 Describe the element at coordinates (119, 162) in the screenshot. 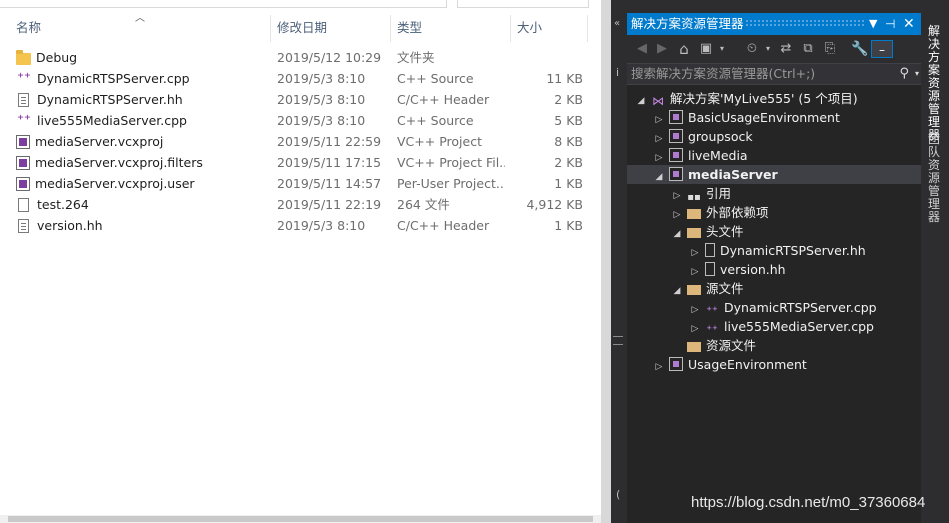

I see `file-name: mediaServer.vcxproj.filters` at that location.